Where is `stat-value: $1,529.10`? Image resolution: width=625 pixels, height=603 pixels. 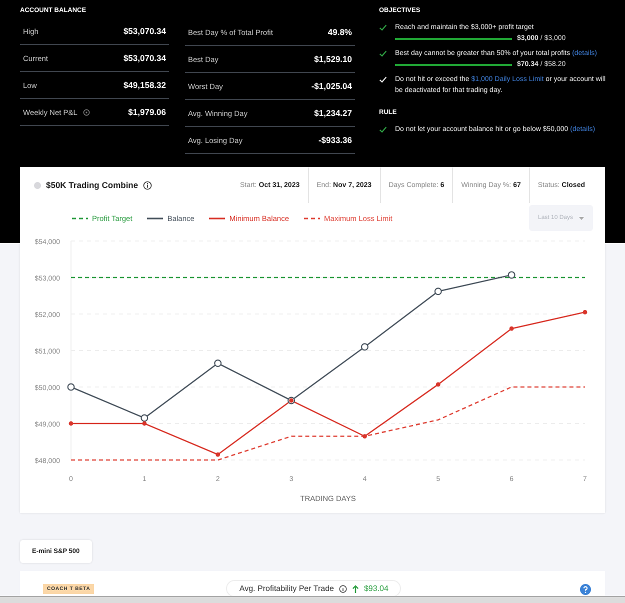
stat-value: $1,529.10 is located at coordinates (333, 59).